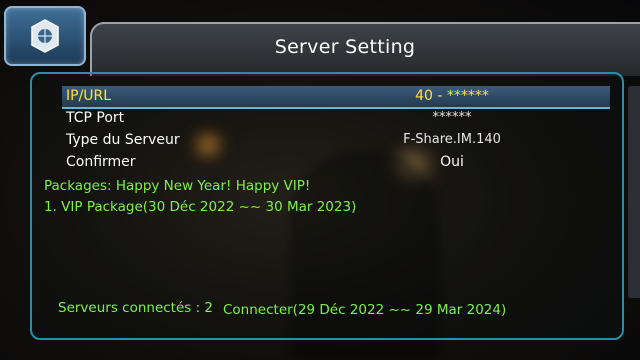 The image size is (640, 360). What do you see at coordinates (95, 118) in the screenshot?
I see `setting-label: TCP Port` at bounding box center [95, 118].